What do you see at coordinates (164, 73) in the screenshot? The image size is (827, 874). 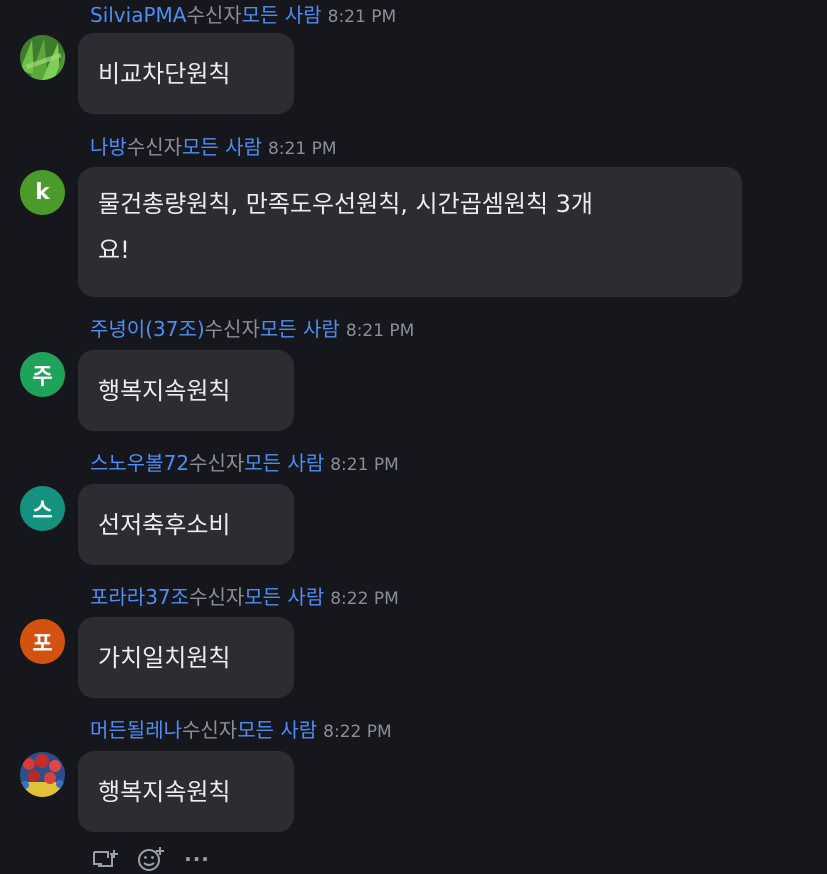 I see `message-text: 비교차단원칙` at bounding box center [164, 73].